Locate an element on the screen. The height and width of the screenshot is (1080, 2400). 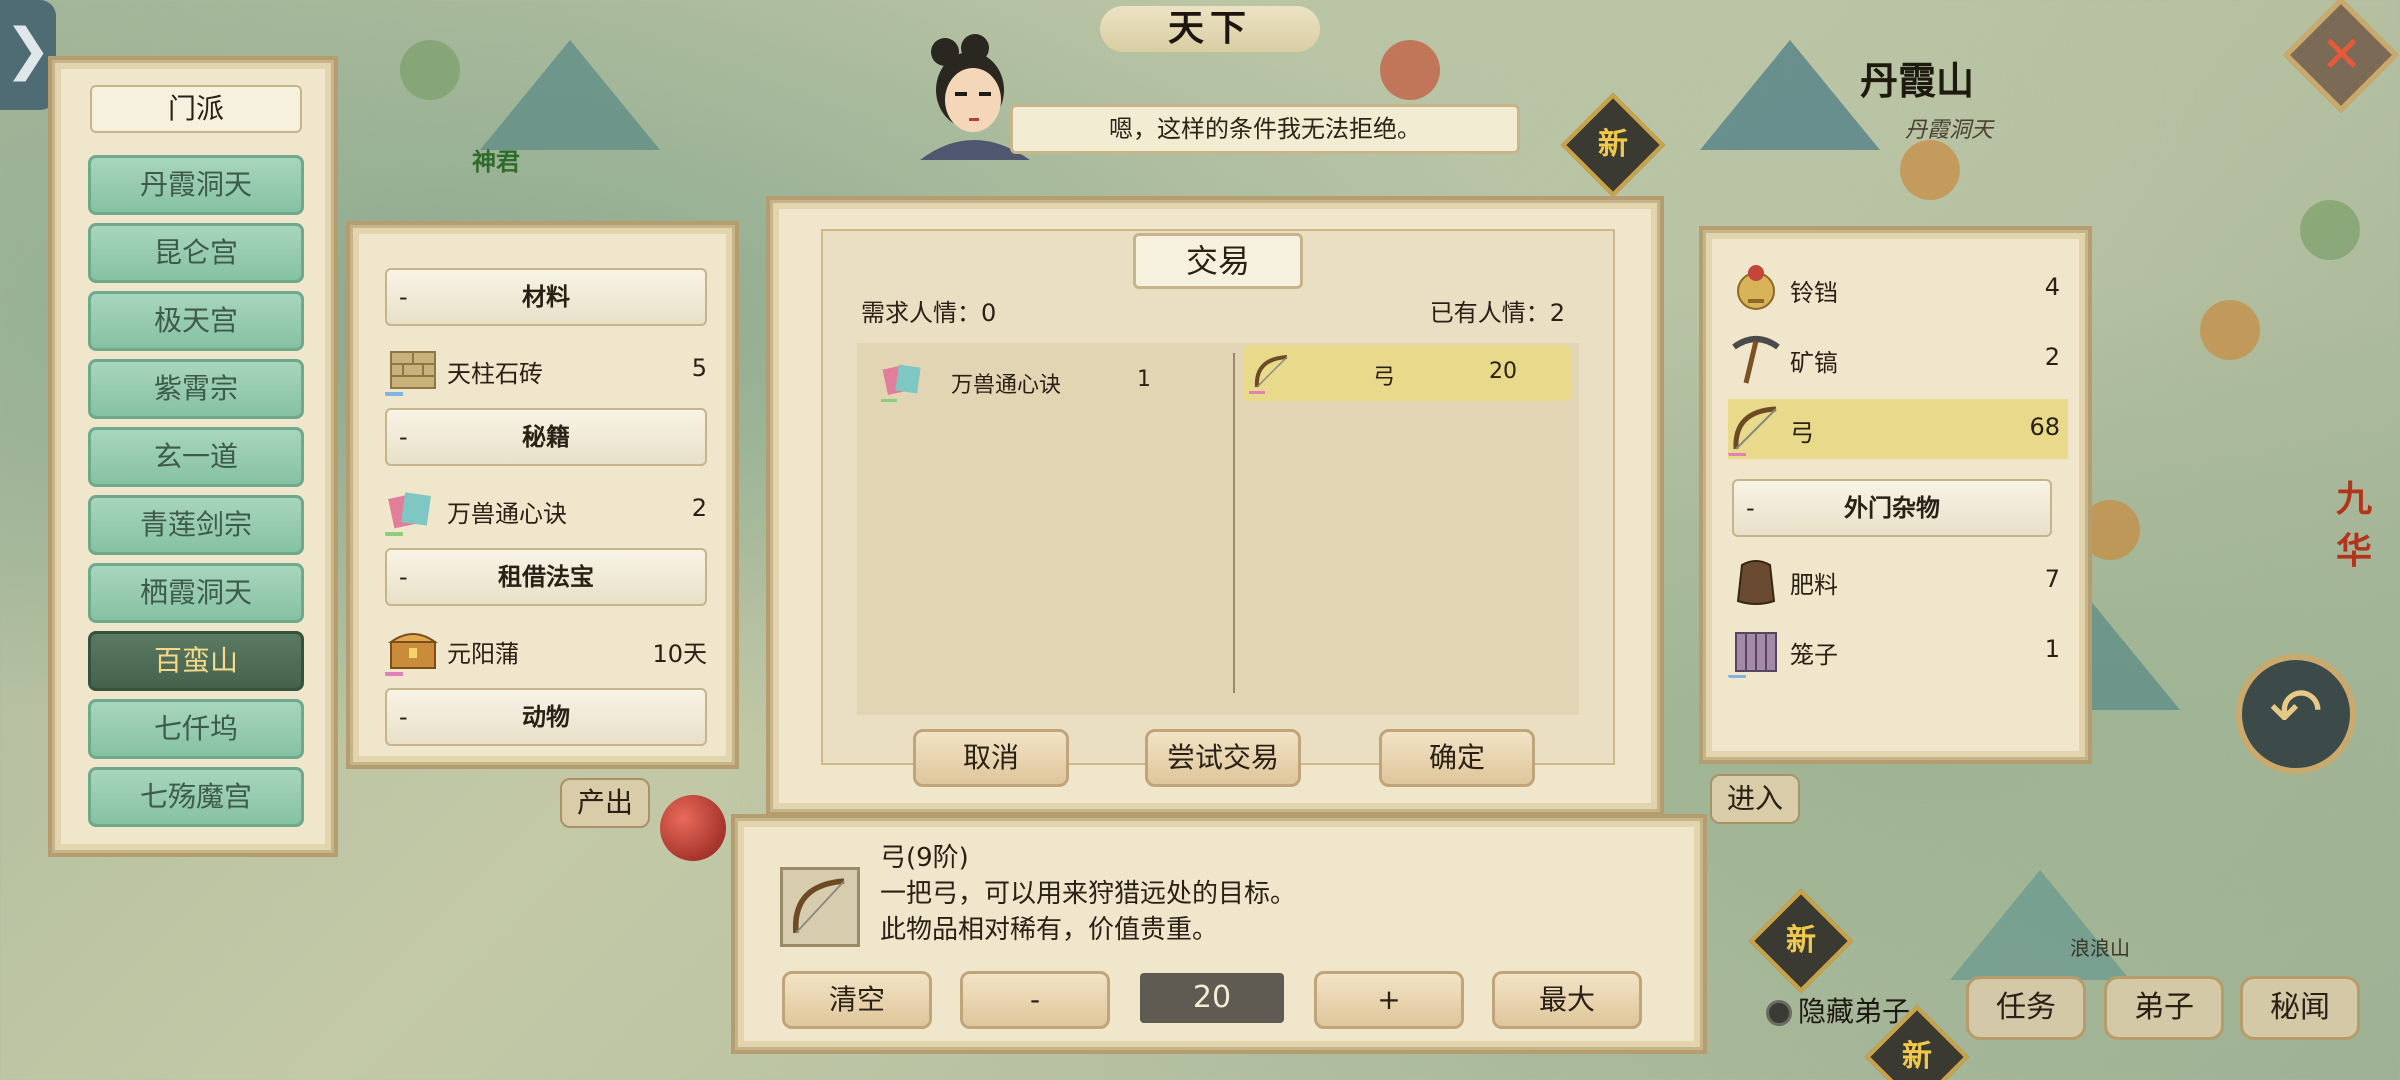
category-title: 秘籍 is located at coordinates (546, 437).